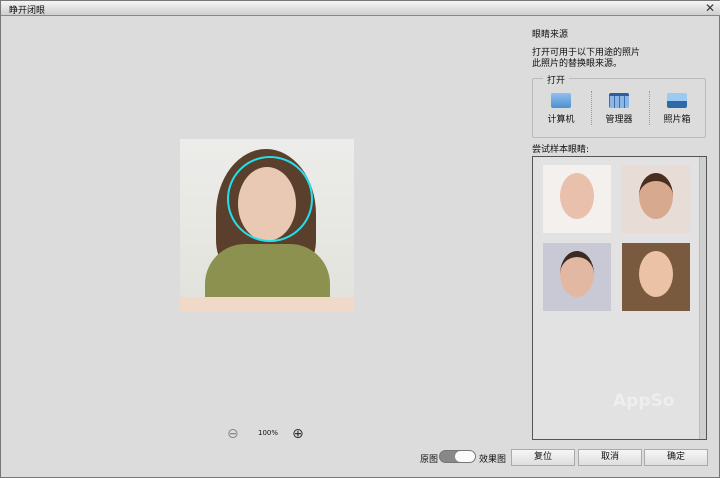 The width and height of the screenshot is (720, 478). Describe the element at coordinates (543, 457) in the screenshot. I see `reset-button: 复位` at that location.